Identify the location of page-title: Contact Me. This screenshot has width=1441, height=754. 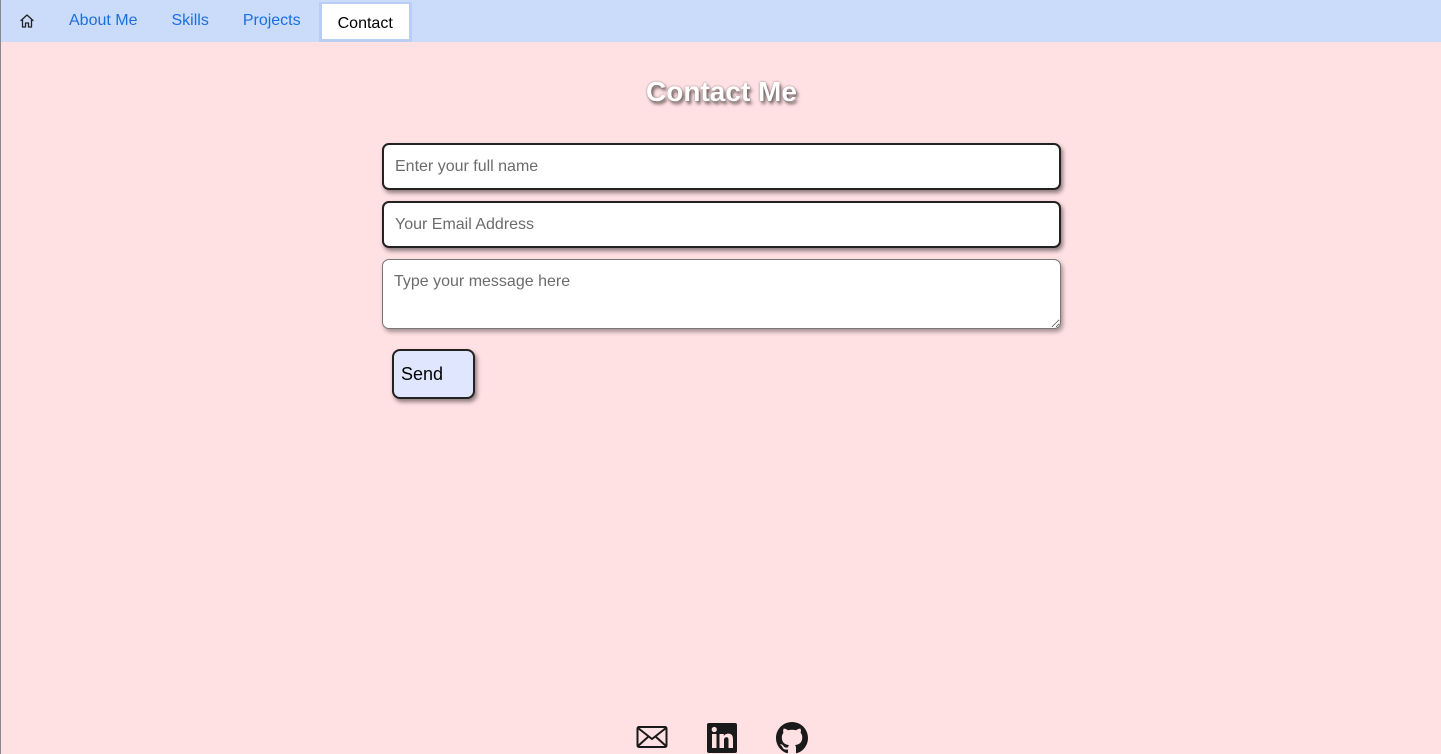
(721, 91).